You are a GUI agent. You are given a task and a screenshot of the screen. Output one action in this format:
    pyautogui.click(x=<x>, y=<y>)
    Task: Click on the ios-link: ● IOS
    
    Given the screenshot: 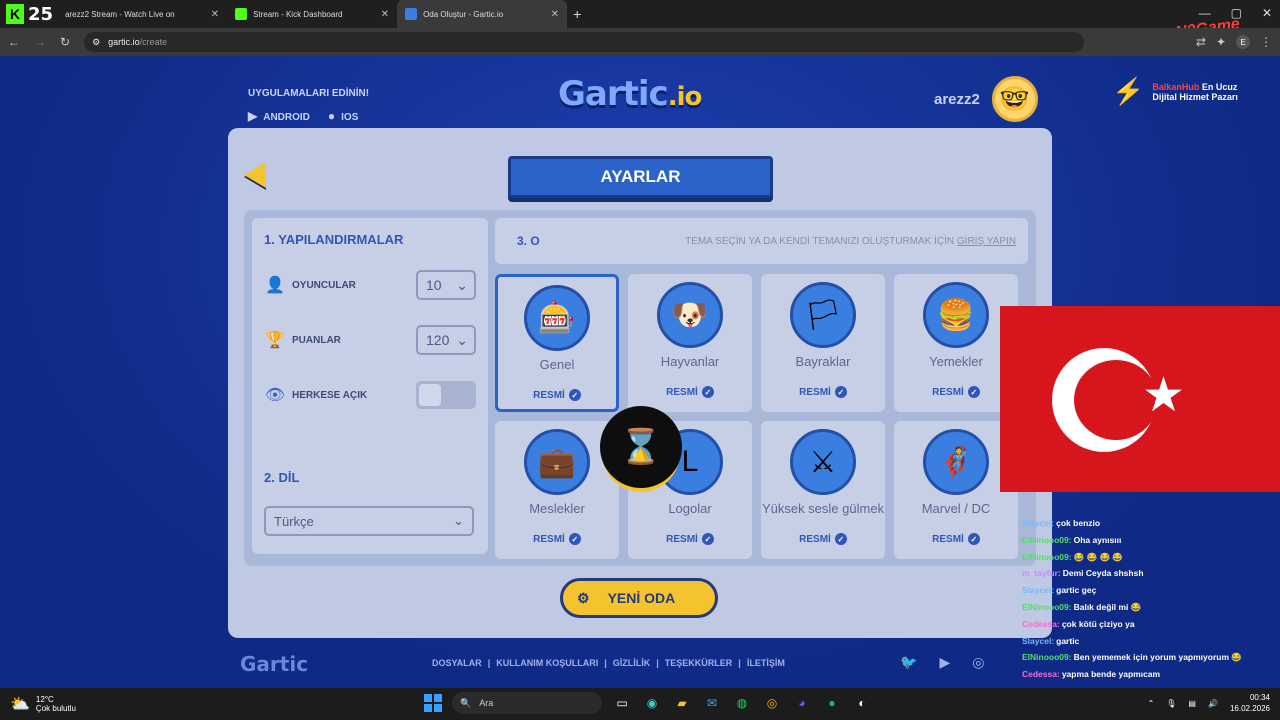 What is the action you would take?
    pyautogui.click(x=343, y=116)
    